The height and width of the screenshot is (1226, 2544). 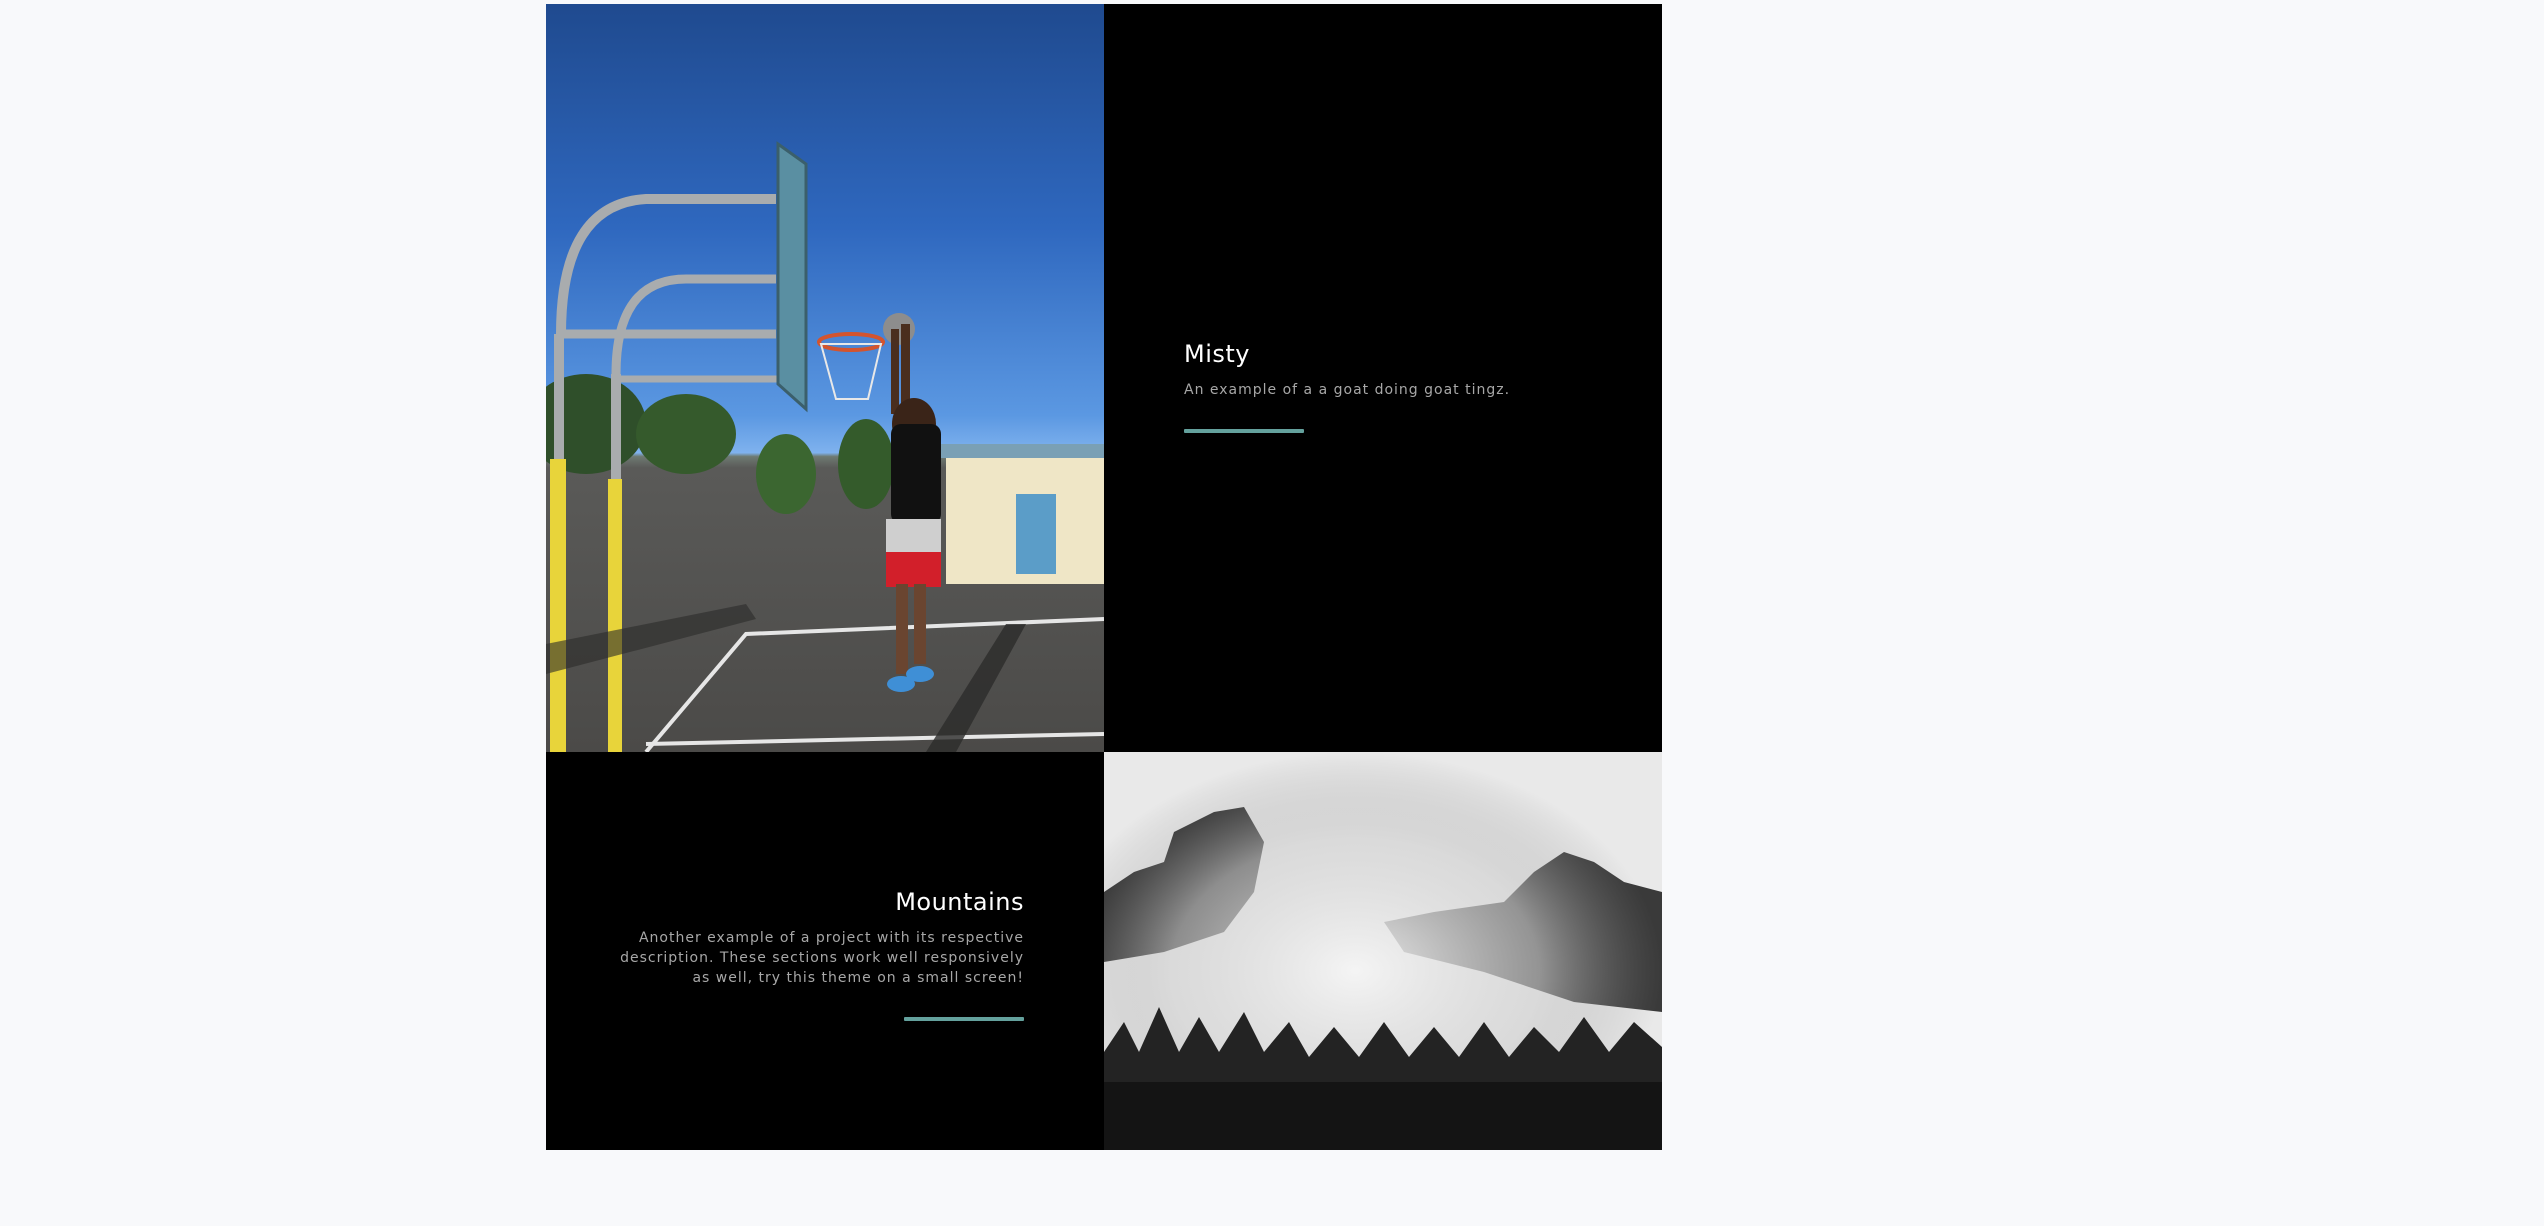 What do you see at coordinates (825, 446) in the screenshot?
I see `basketball-scene-illustration` at bounding box center [825, 446].